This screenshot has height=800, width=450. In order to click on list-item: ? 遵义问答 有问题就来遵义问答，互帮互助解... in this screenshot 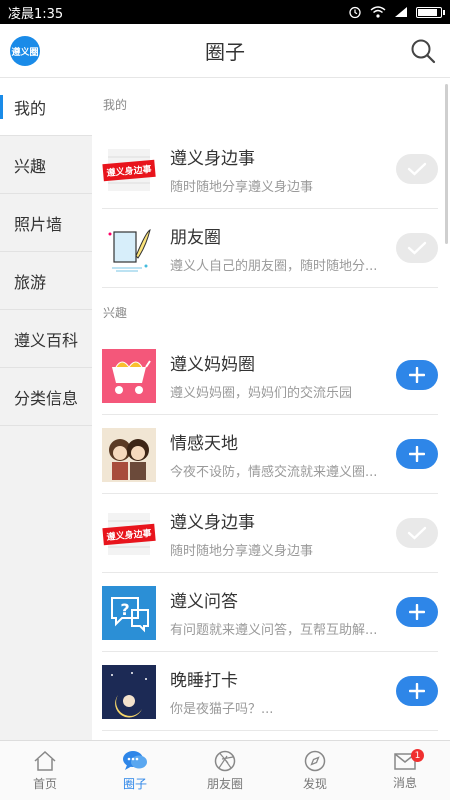, I will do `click(271, 612)`.